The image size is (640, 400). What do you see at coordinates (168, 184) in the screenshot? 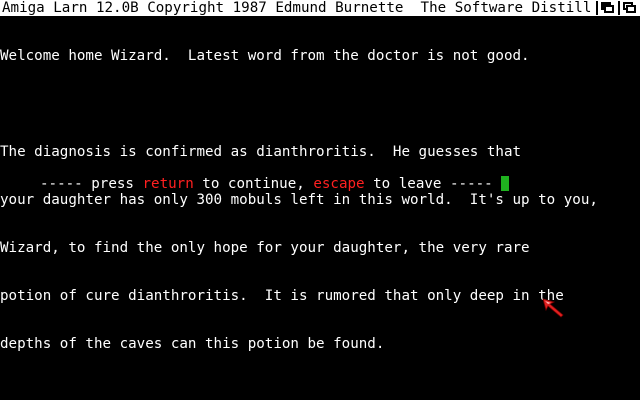
I see `return-key-label: return` at bounding box center [168, 184].